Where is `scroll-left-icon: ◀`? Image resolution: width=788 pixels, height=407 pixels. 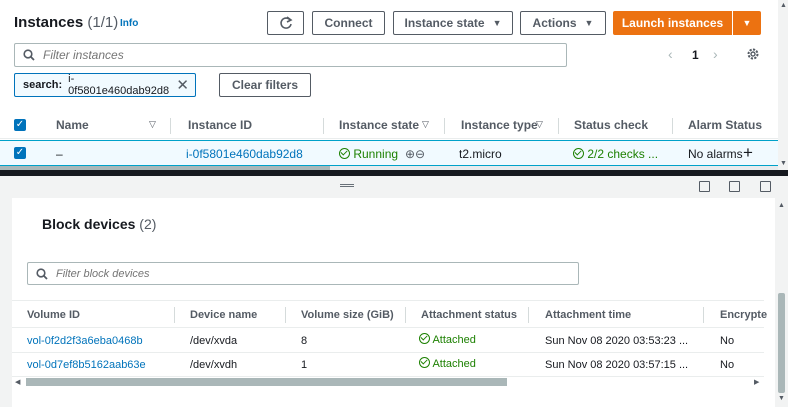 scroll-left-icon: ◀ is located at coordinates (17, 382).